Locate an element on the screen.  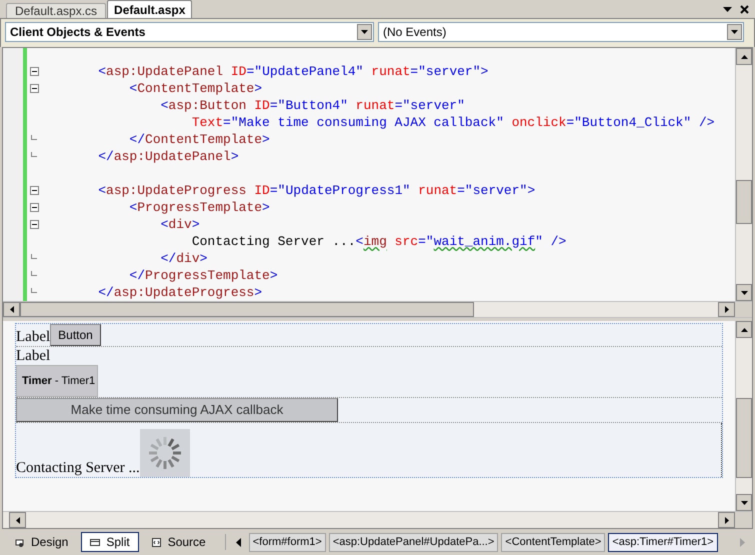
breadcrumb: <form#form1> is located at coordinates (287, 542).